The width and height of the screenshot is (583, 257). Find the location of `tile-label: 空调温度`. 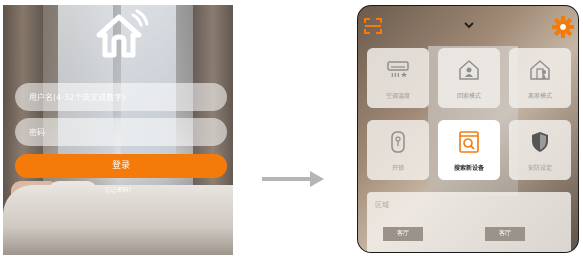

tile-label: 空调温度 is located at coordinates (397, 96).